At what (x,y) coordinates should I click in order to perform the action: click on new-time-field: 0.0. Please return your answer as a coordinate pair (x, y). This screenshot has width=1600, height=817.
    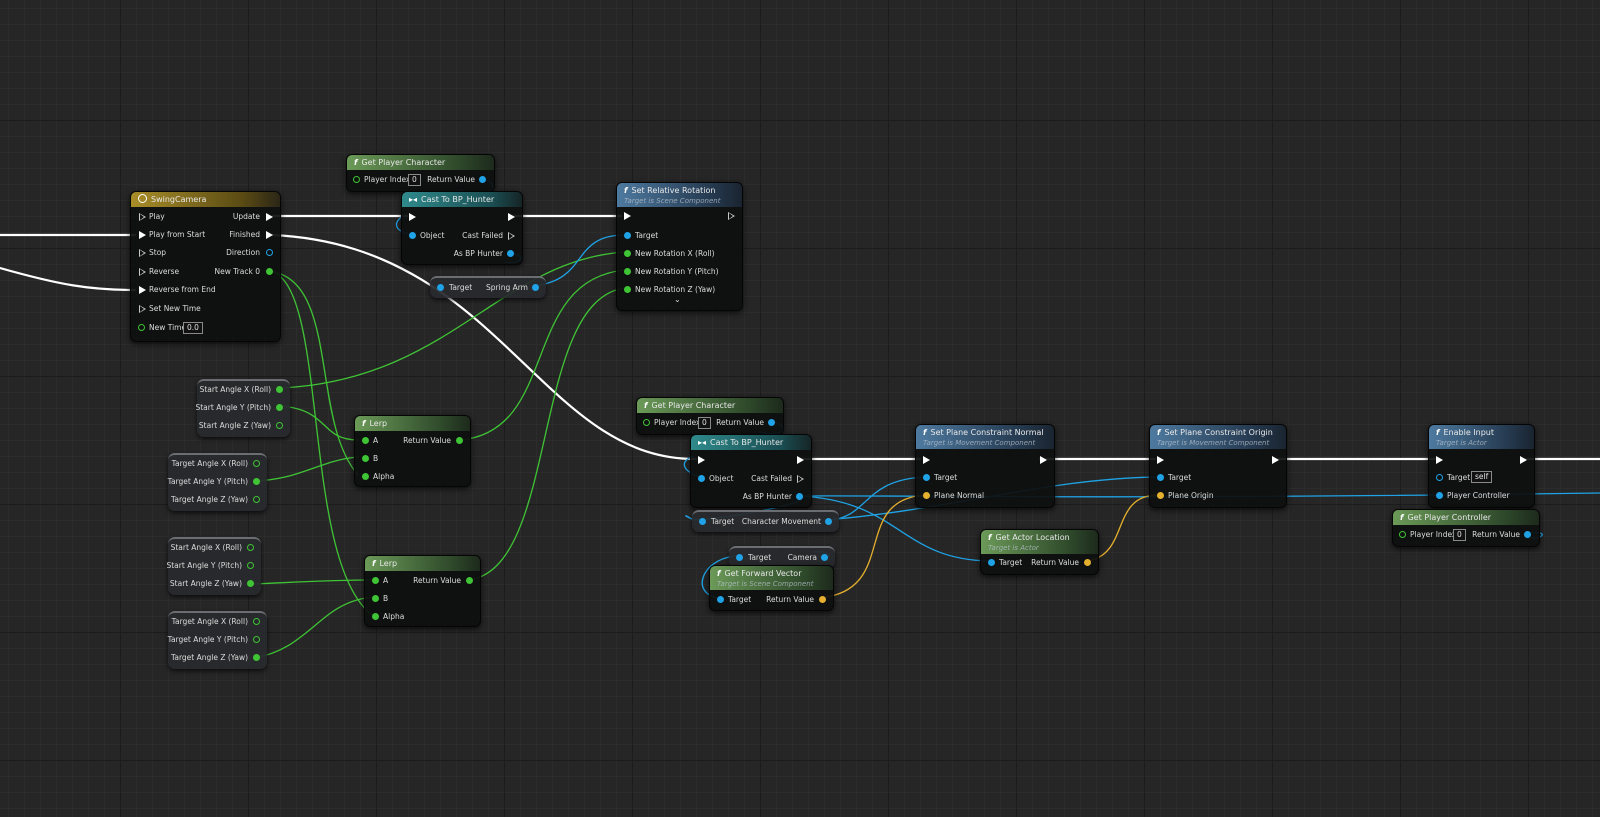
    Looking at the image, I should click on (193, 328).